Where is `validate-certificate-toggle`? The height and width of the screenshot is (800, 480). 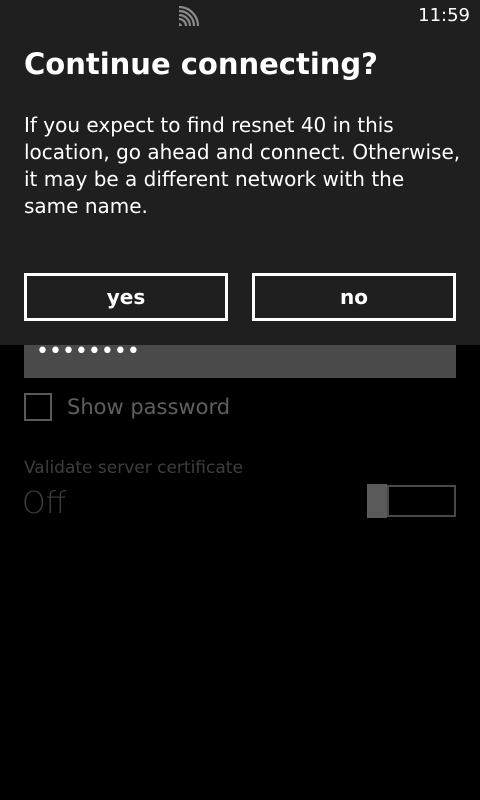
validate-certificate-toggle is located at coordinates (411, 501).